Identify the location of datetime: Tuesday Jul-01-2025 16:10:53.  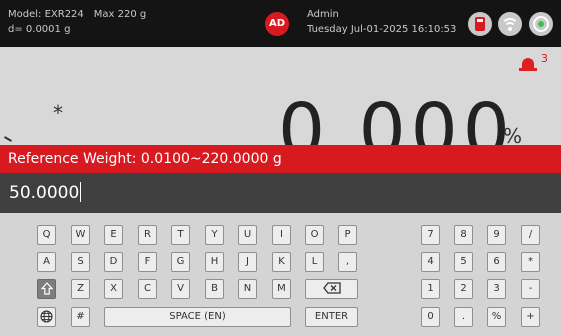
(382, 29).